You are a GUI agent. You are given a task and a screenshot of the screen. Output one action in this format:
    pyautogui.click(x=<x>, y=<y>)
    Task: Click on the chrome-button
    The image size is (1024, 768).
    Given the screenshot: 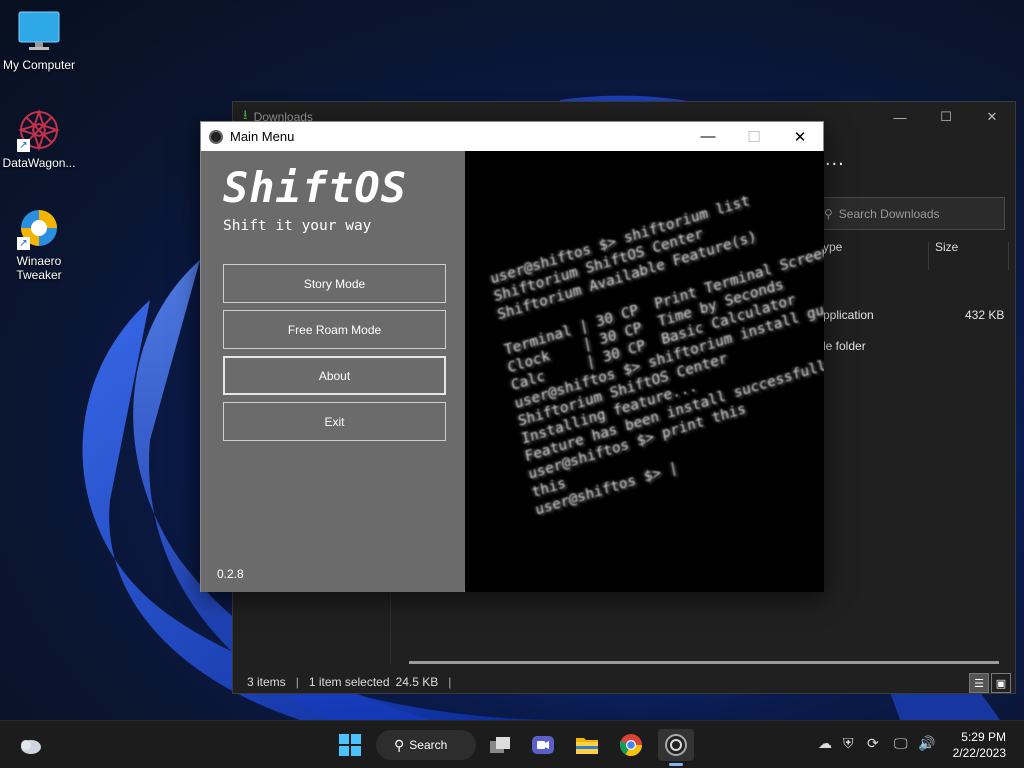 What is the action you would take?
    pyautogui.click(x=631, y=745)
    